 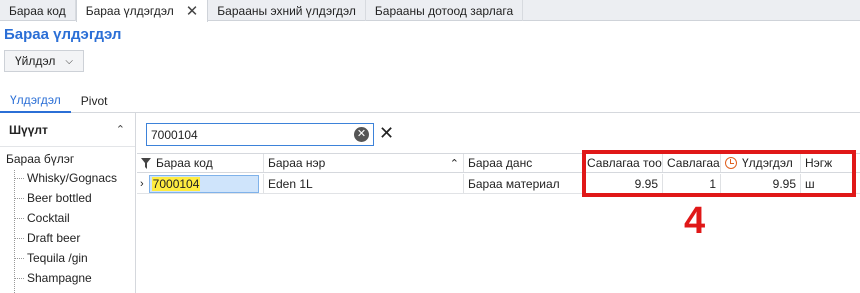 I want to click on search-match-highlight: 7000104, so click(x=176, y=183).